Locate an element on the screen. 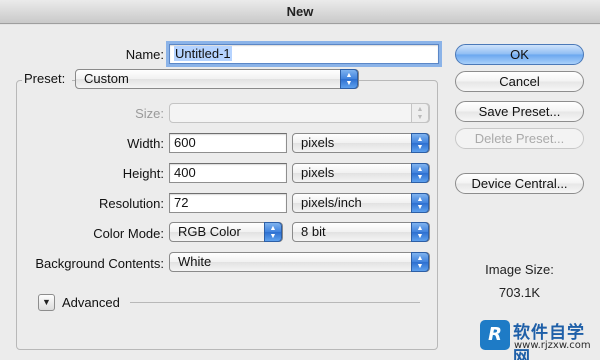 Image resolution: width=600 pixels, height=360 pixels. window-title: New is located at coordinates (300, 12).